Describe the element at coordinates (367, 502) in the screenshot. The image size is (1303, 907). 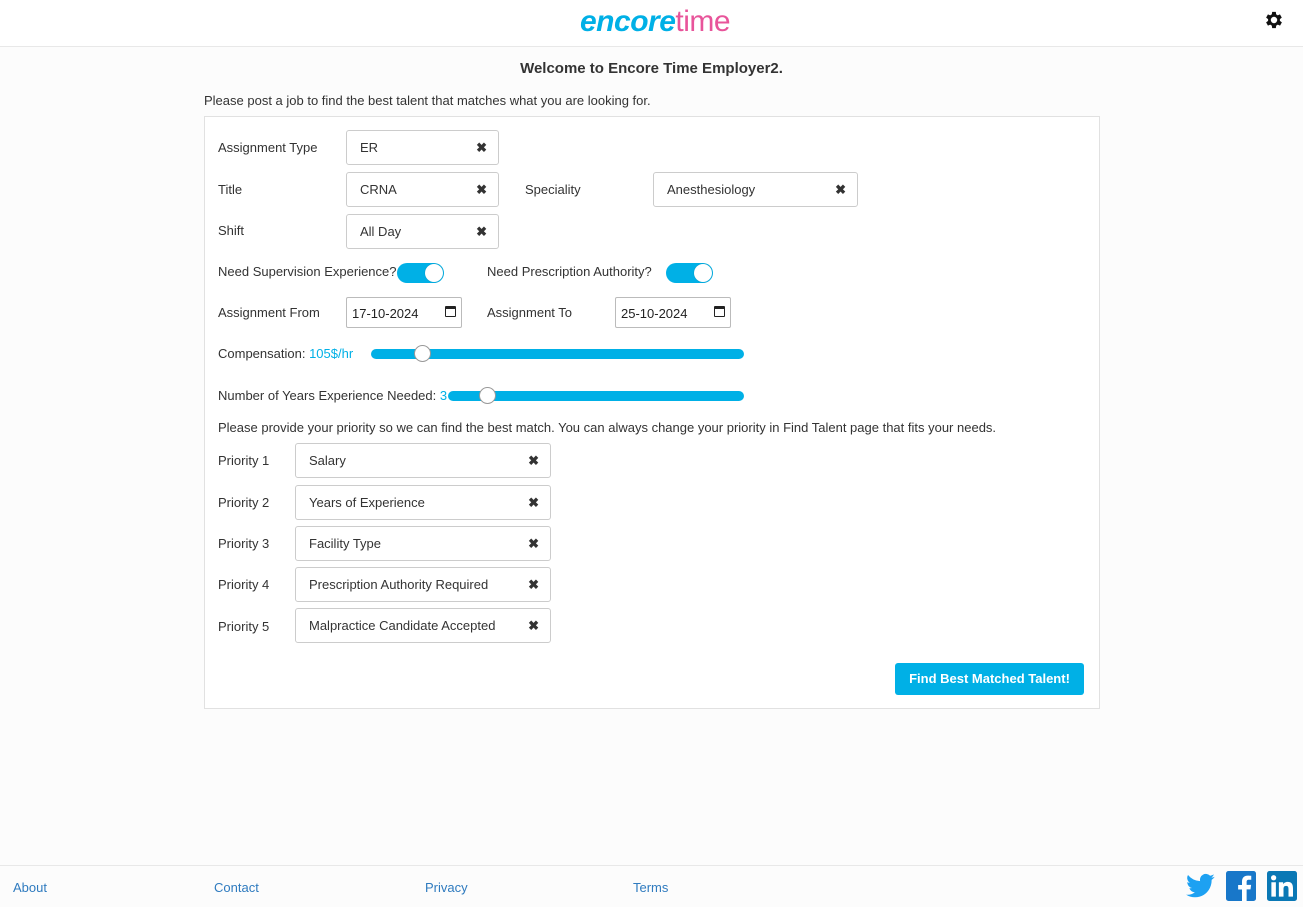
I see `priority-2-value: Years of Experience` at that location.